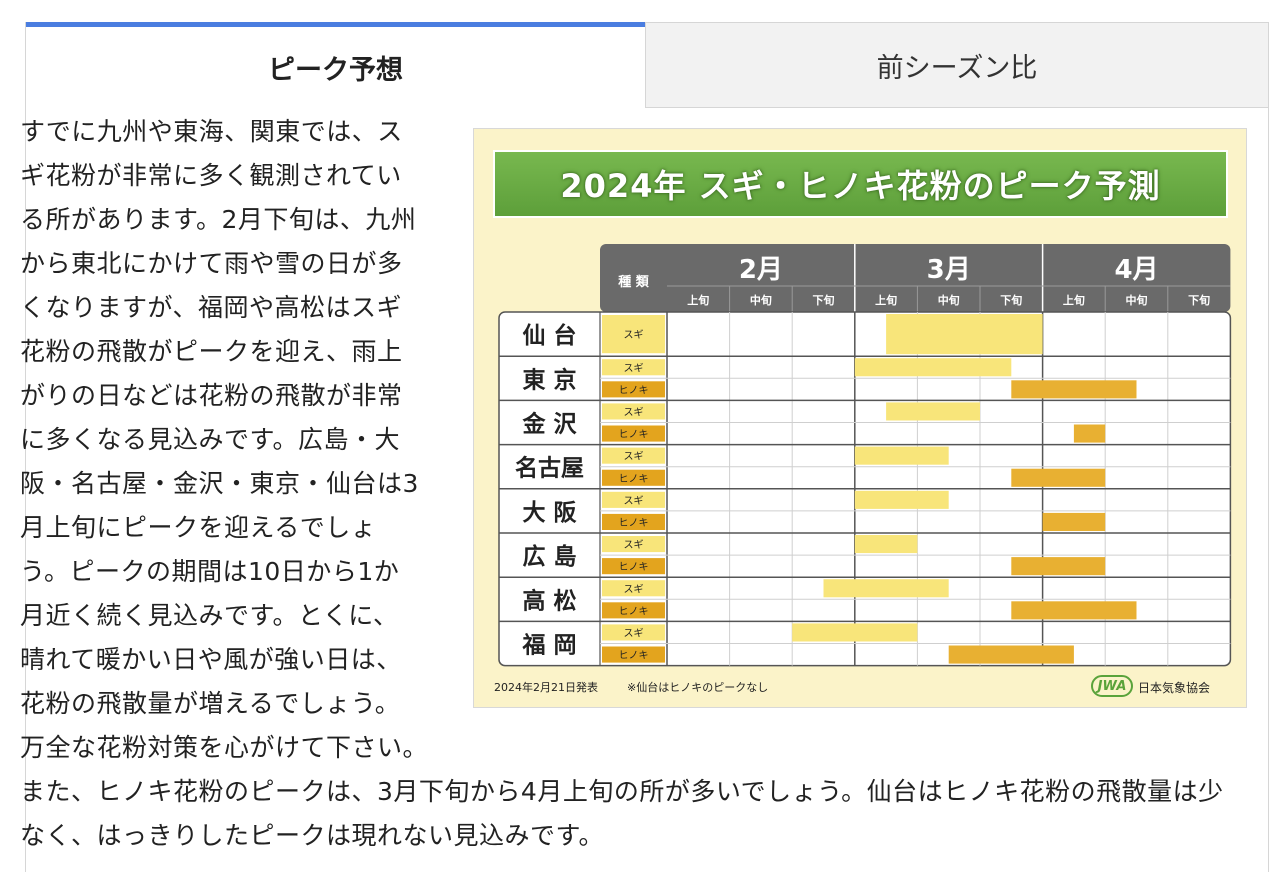 The image size is (1280, 872). I want to click on city-name: 仙 台, so click(549, 335).